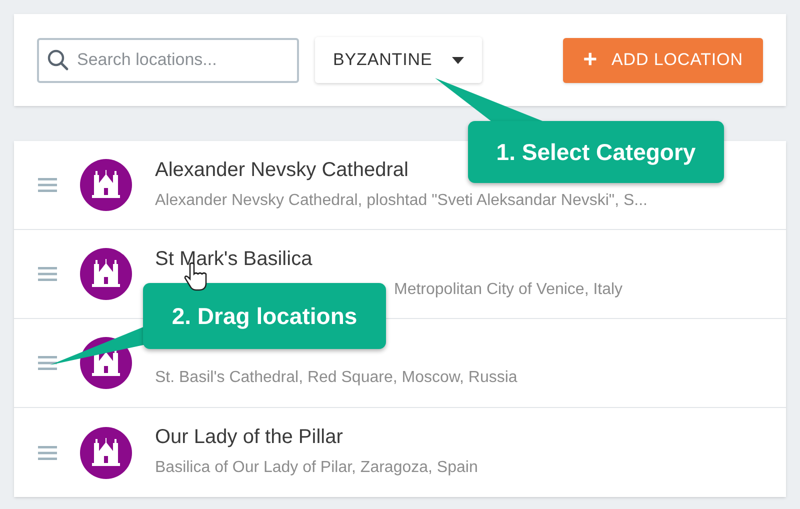  I want to click on location-address: Basilica of Our Lady of Pilar, Zaragoza, Spain, so click(316, 468).